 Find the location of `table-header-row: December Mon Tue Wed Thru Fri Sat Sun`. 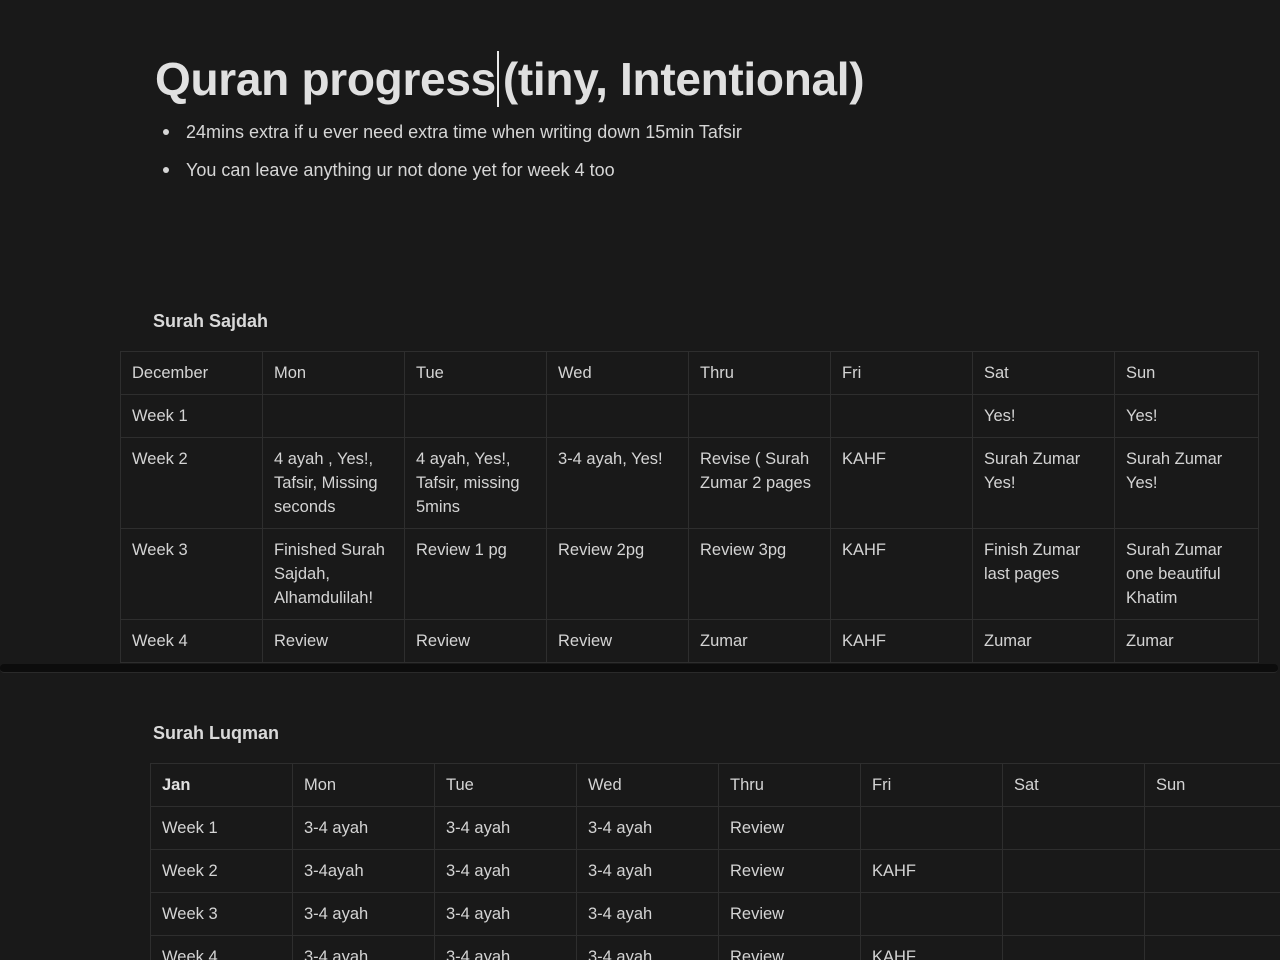

table-header-row: December Mon Tue Wed Thru Fri Sat Sun is located at coordinates (689, 373).